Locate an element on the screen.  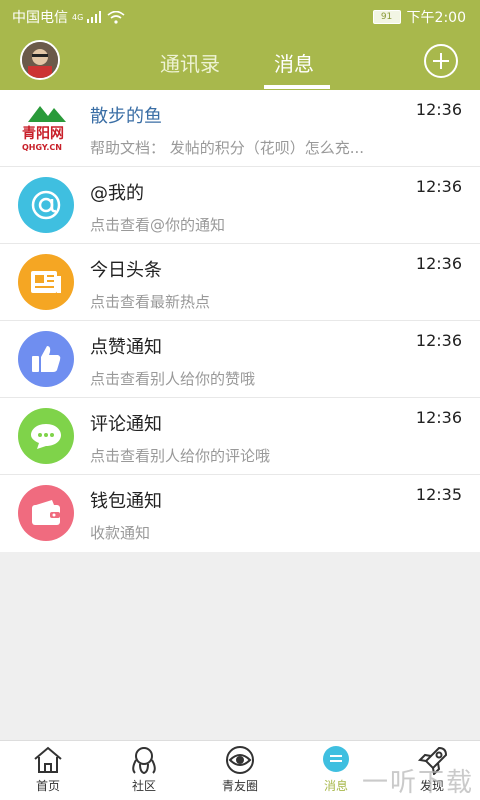
message-subtitle: 收款通知 is located at coordinates (120, 533).